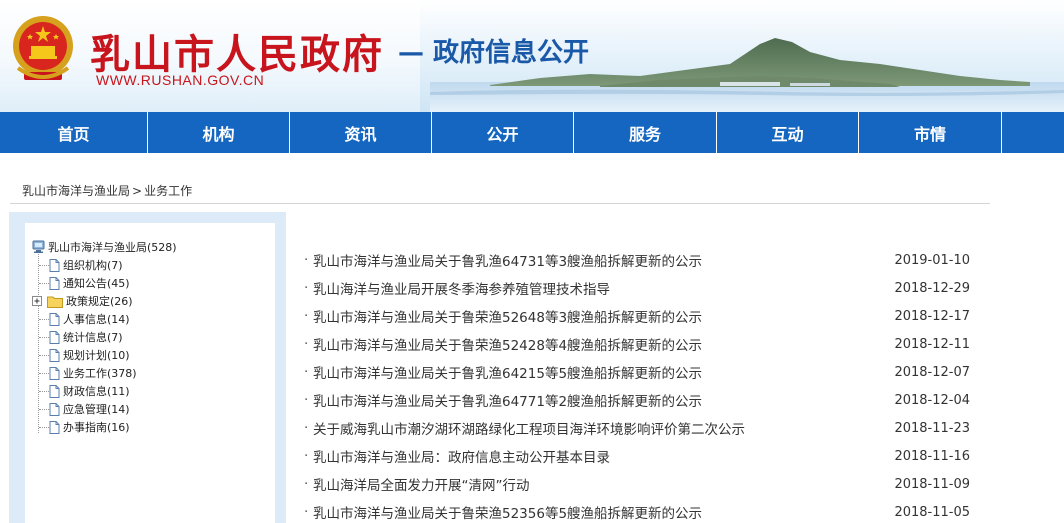  Describe the element at coordinates (932, 512) in the screenshot. I see `article-date: 2018-11-05` at that location.